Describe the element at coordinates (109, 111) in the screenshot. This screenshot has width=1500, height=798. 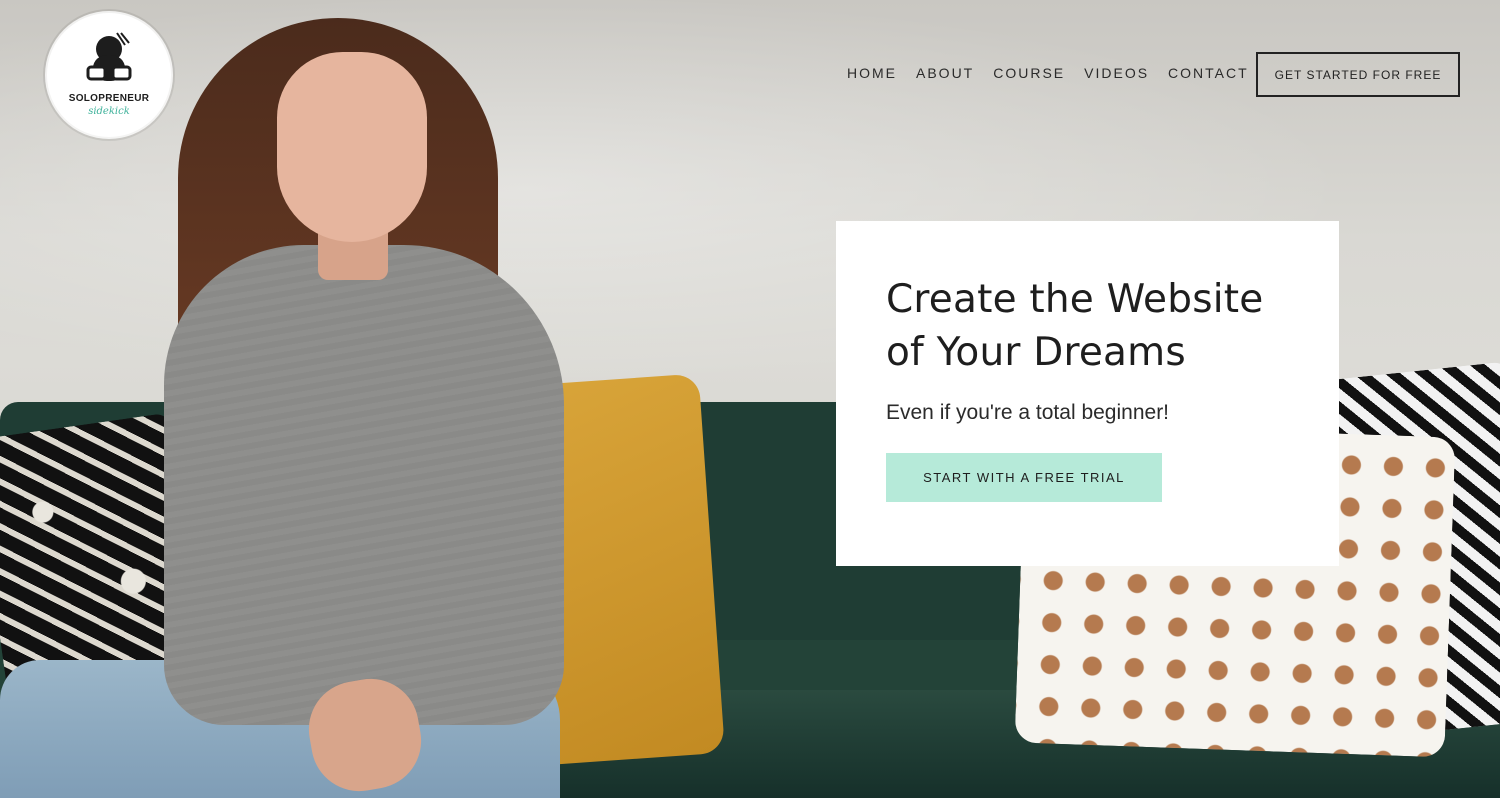
I see `logo-text-secondary: sidekick` at that location.